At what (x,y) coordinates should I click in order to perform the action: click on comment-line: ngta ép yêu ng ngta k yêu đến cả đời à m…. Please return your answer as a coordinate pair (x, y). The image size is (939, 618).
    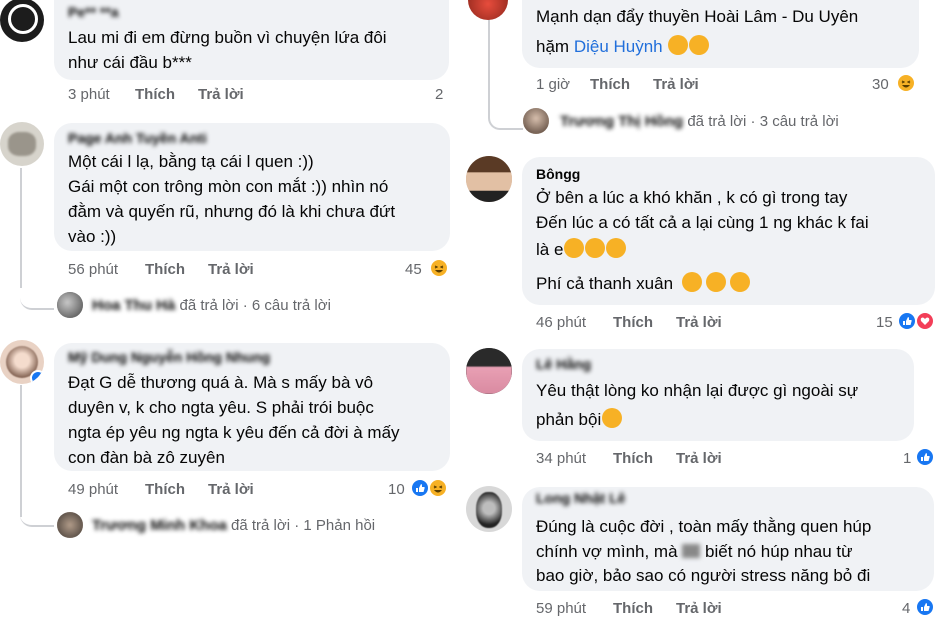
    Looking at the image, I should click on (234, 432).